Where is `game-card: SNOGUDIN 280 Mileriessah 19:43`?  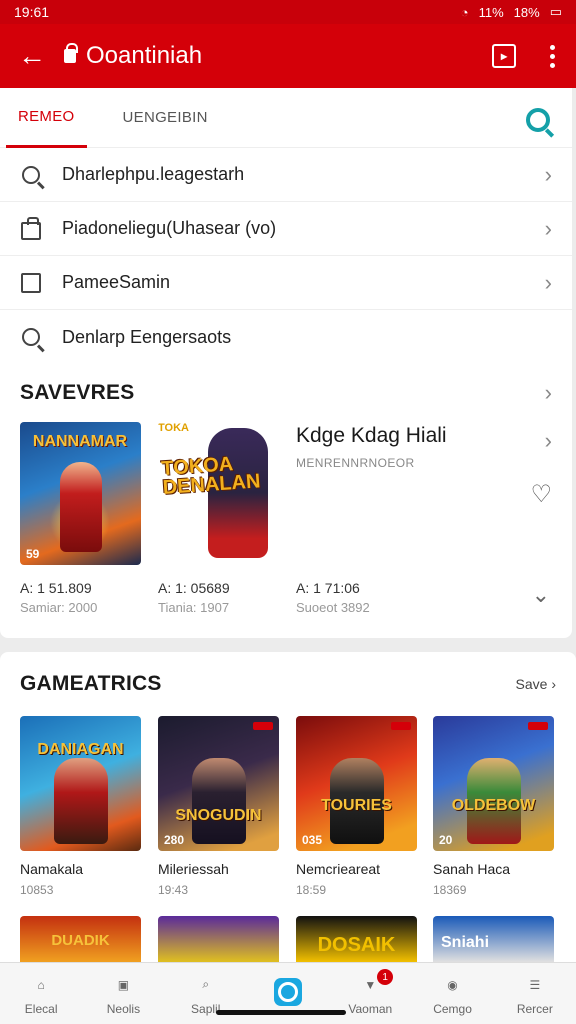
game-card: SNOGUDIN 280 Mileriessah 19:43 is located at coordinates (218, 806).